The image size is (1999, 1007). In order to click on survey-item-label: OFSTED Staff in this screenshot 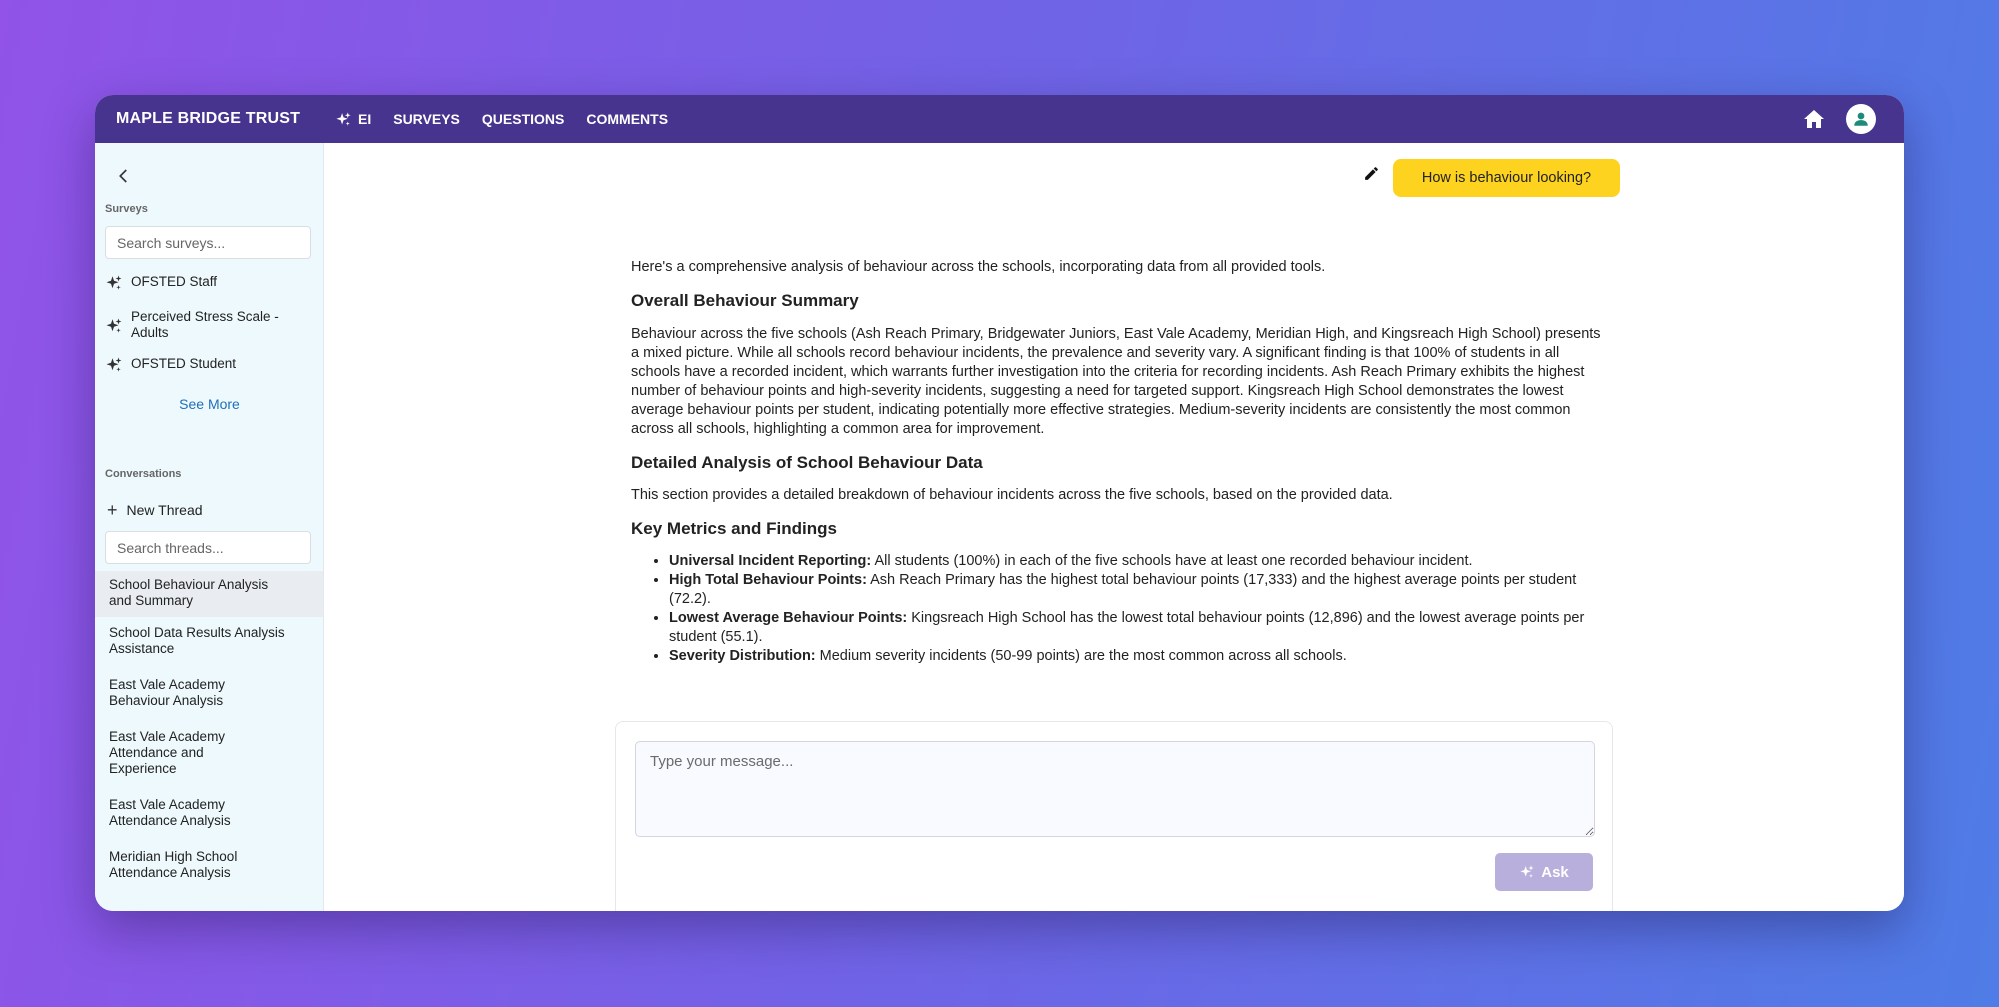, I will do `click(174, 281)`.